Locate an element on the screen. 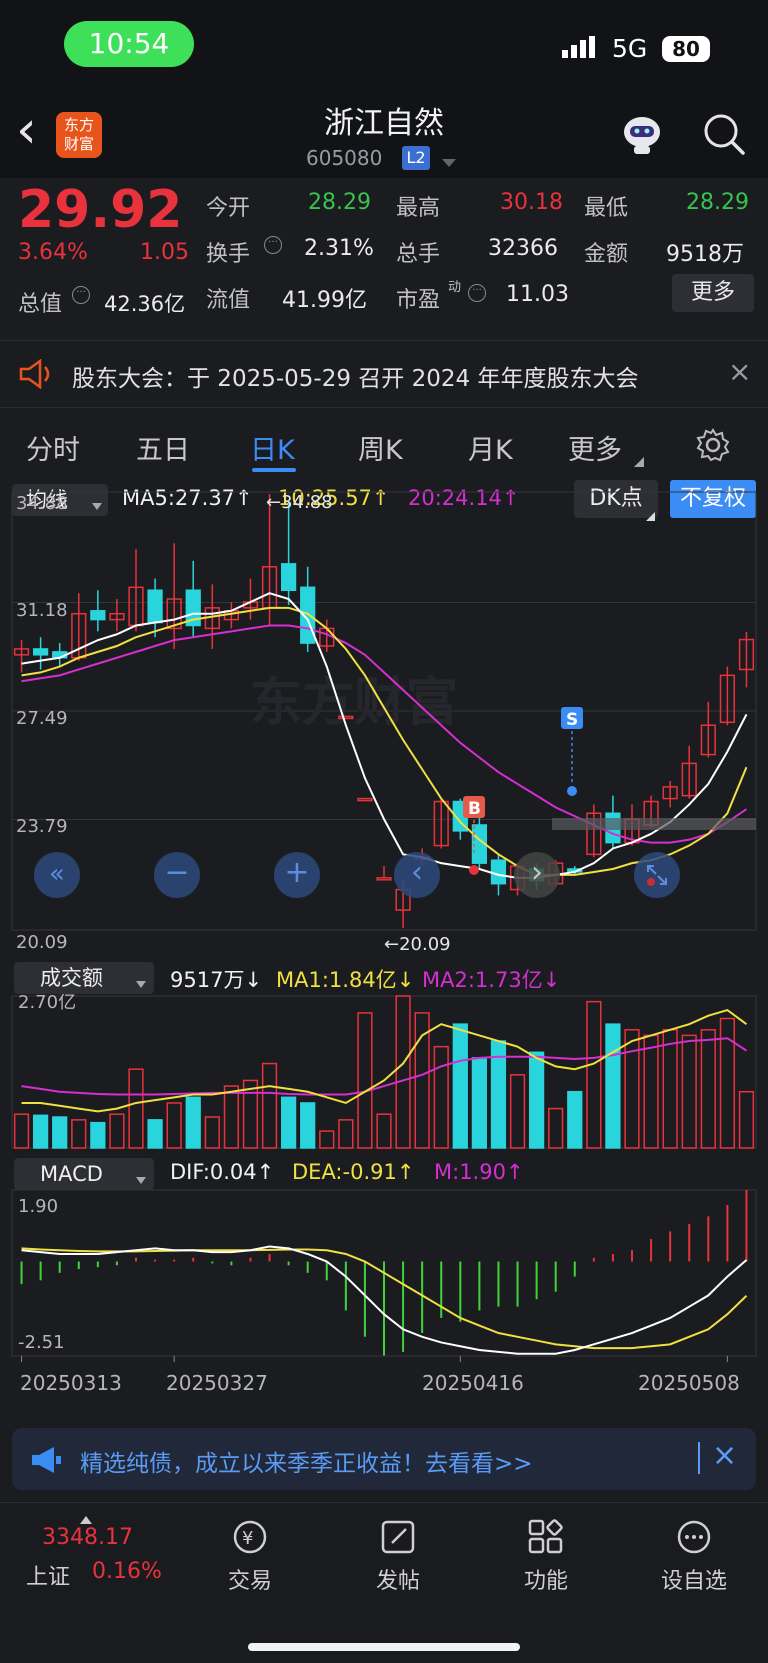  functions-icon is located at coordinates (545, 1536).